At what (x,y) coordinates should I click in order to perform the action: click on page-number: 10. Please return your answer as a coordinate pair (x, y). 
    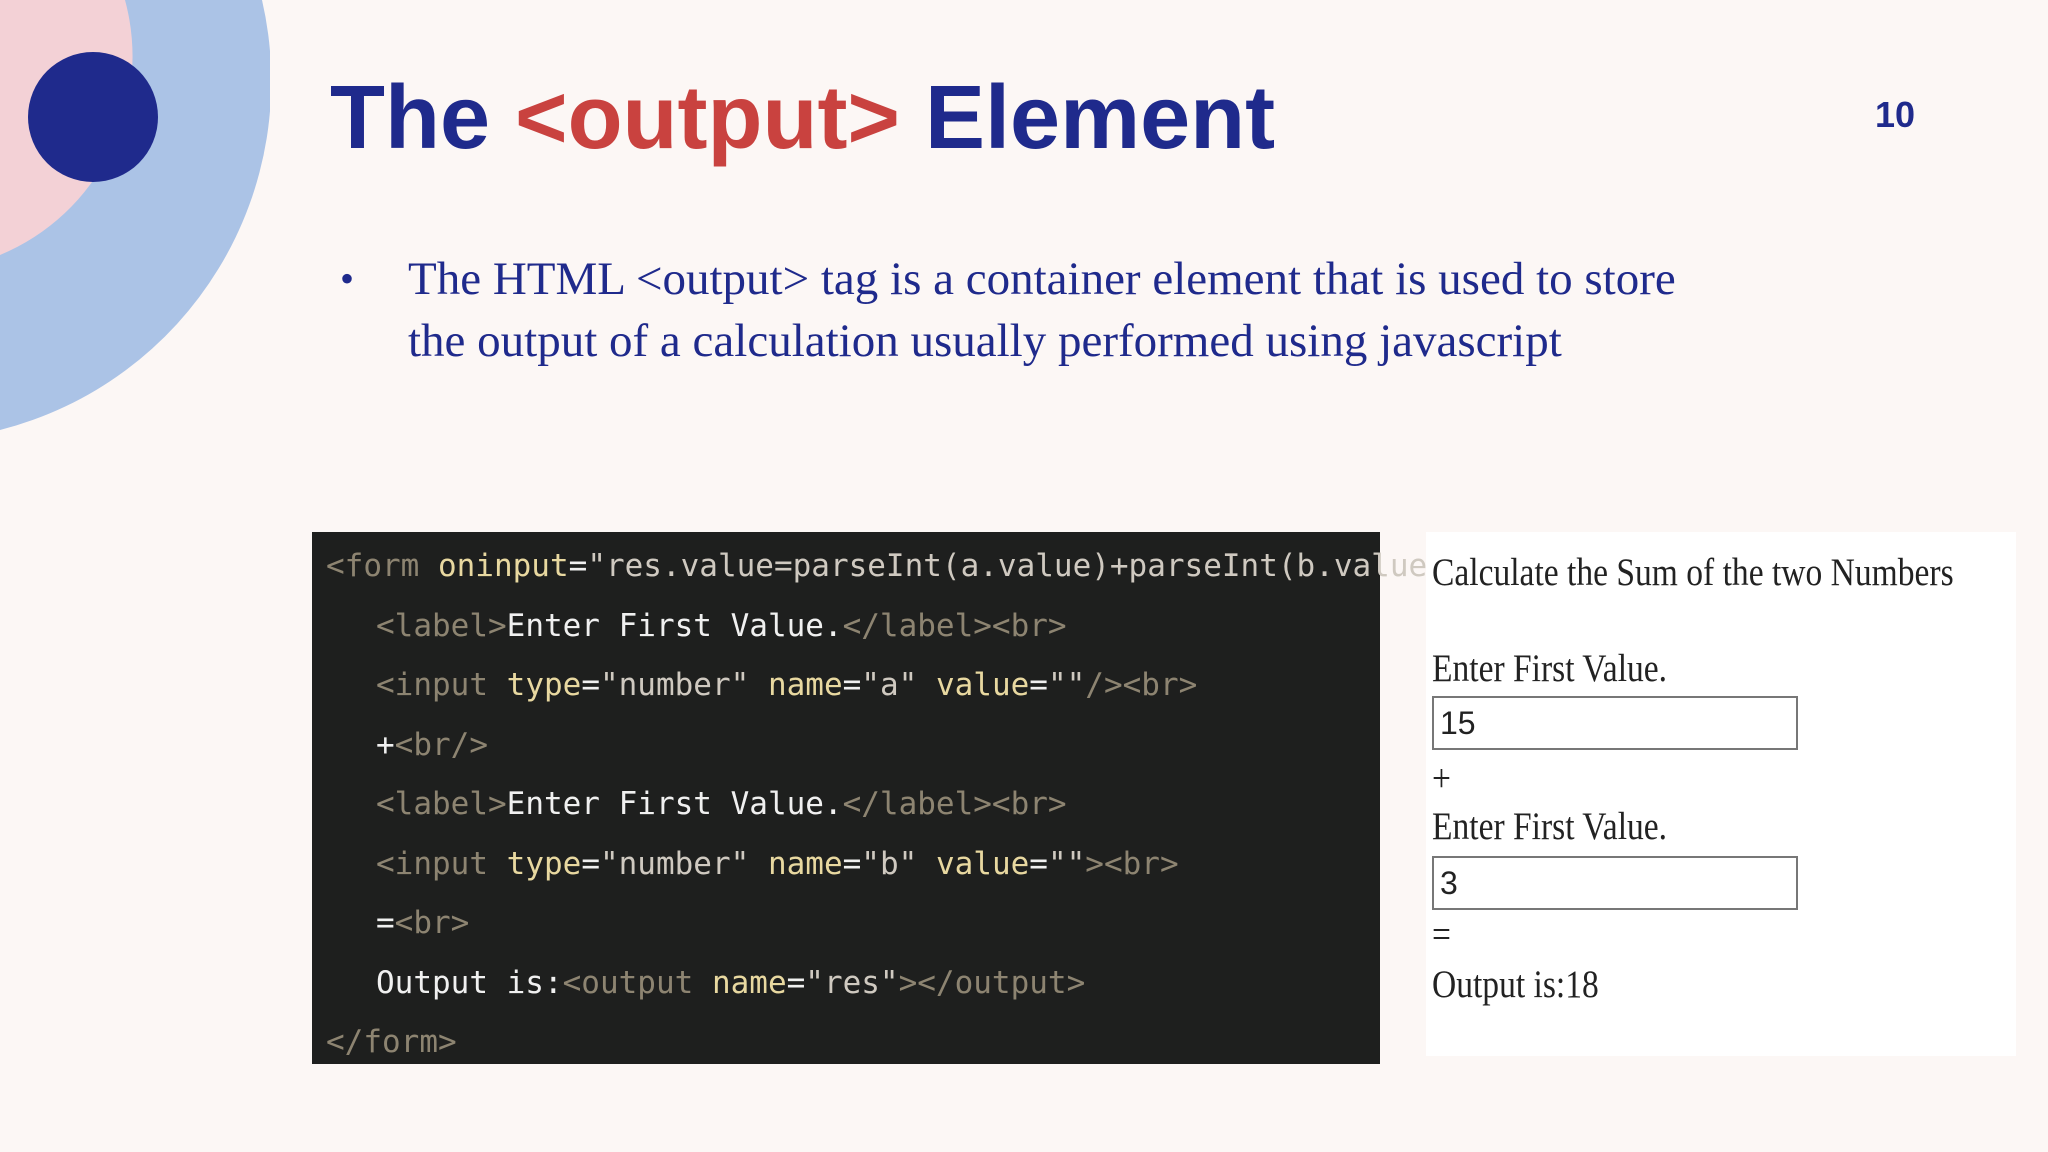
    Looking at the image, I should click on (1895, 114).